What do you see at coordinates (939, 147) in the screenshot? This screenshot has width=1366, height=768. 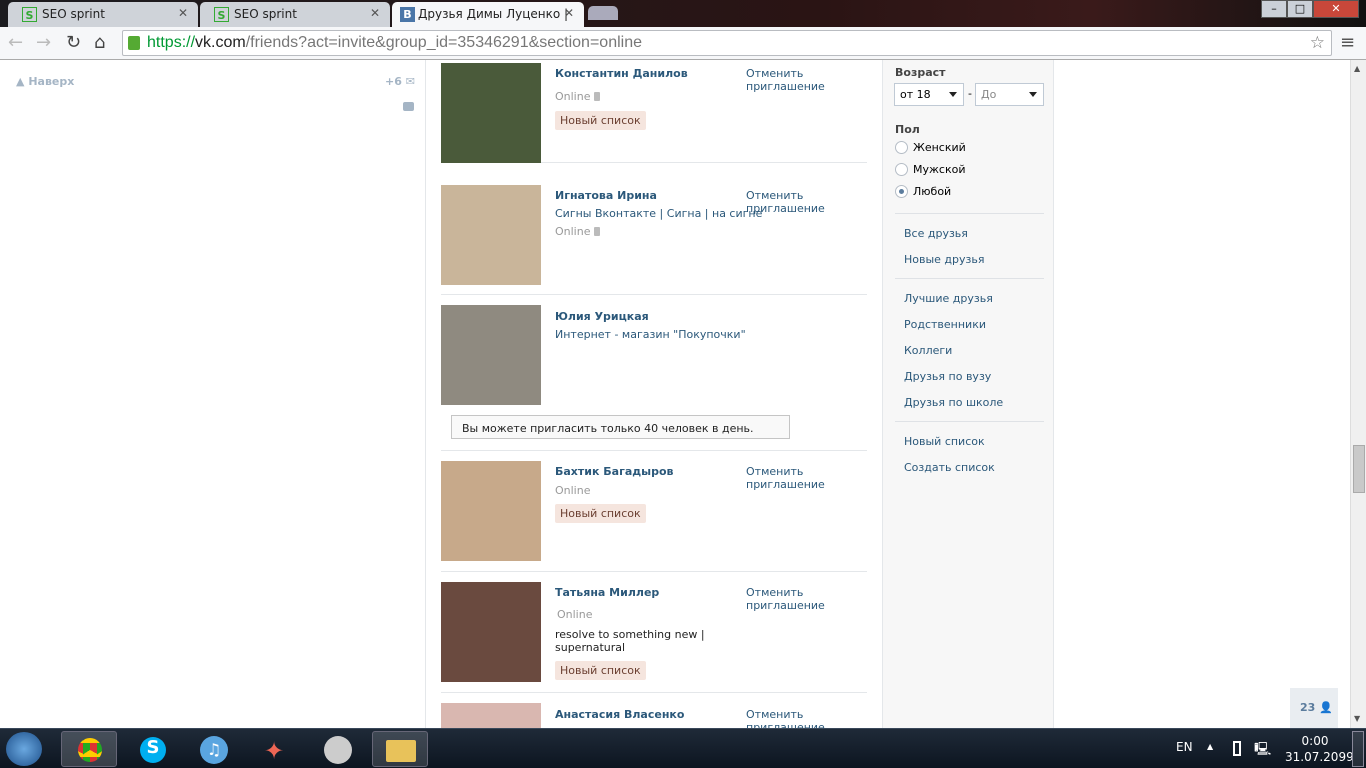 I see `radio-label: Женский` at bounding box center [939, 147].